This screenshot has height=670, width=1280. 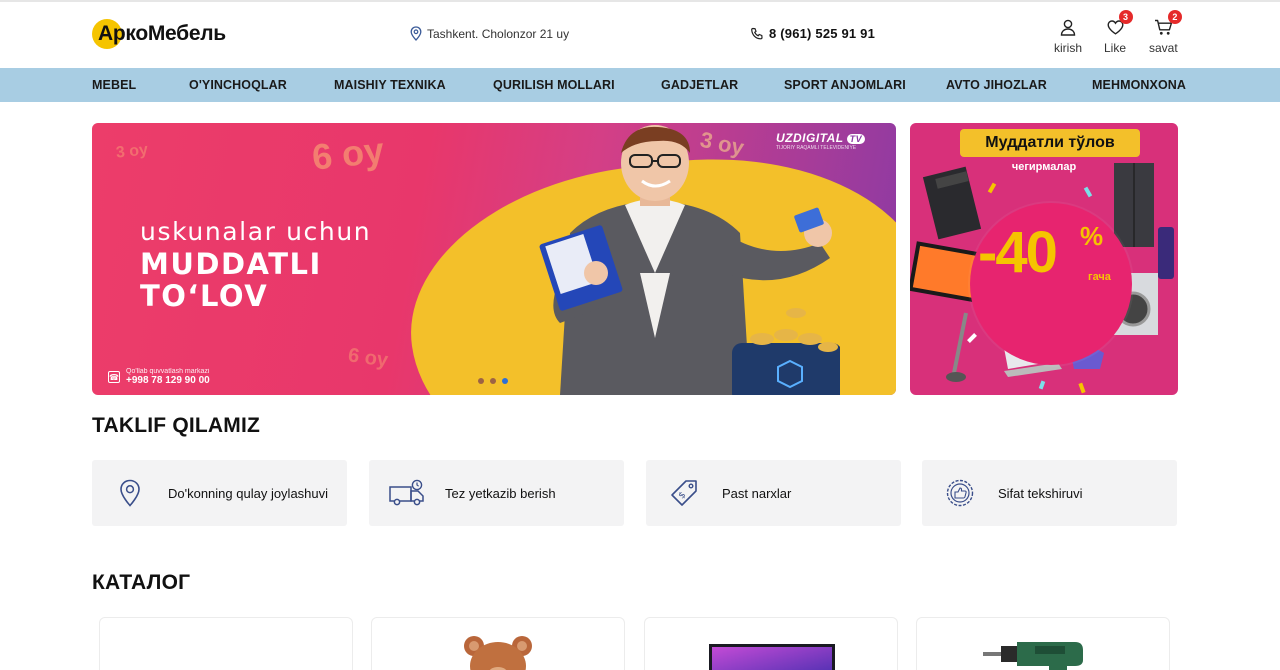 What do you see at coordinates (231, 264) in the screenshot?
I see `banner-line-2: MUDDATLI` at bounding box center [231, 264].